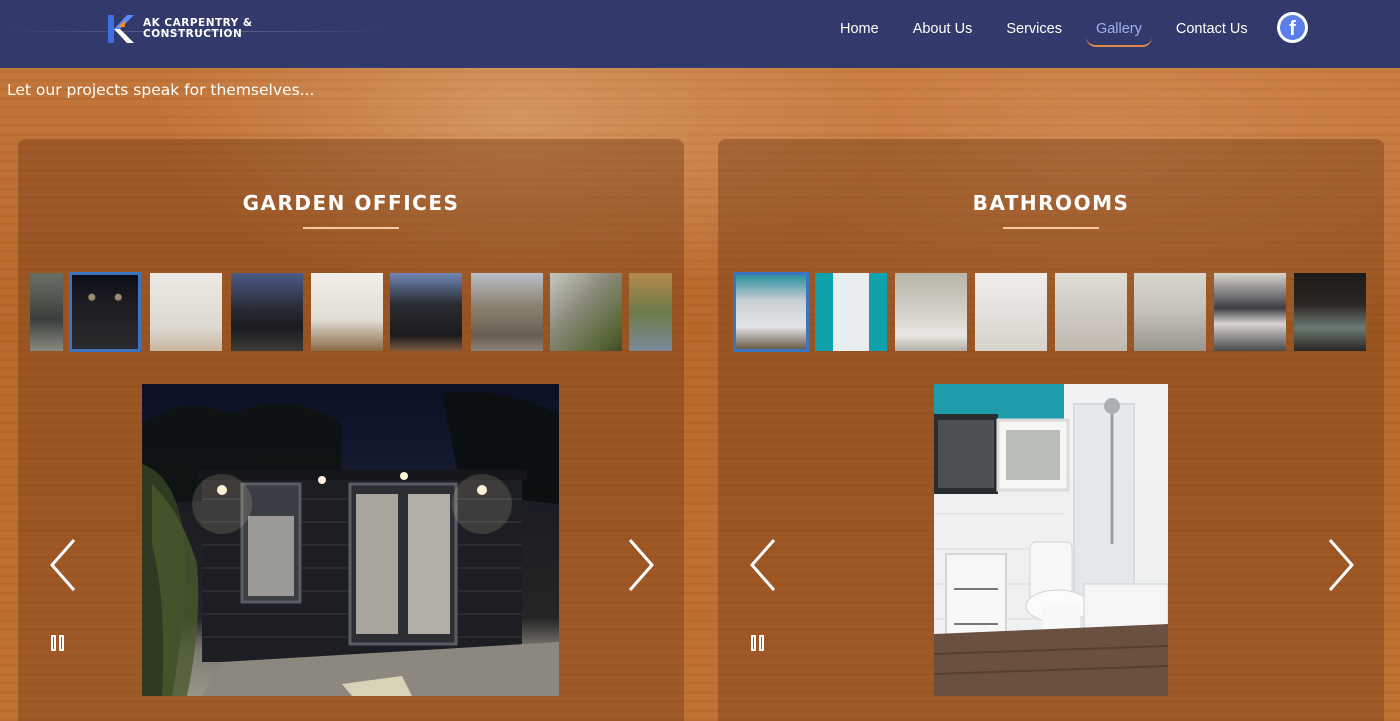  What do you see at coordinates (351, 203) in the screenshot?
I see `gallery-title: GARDEN OFFICES` at bounding box center [351, 203].